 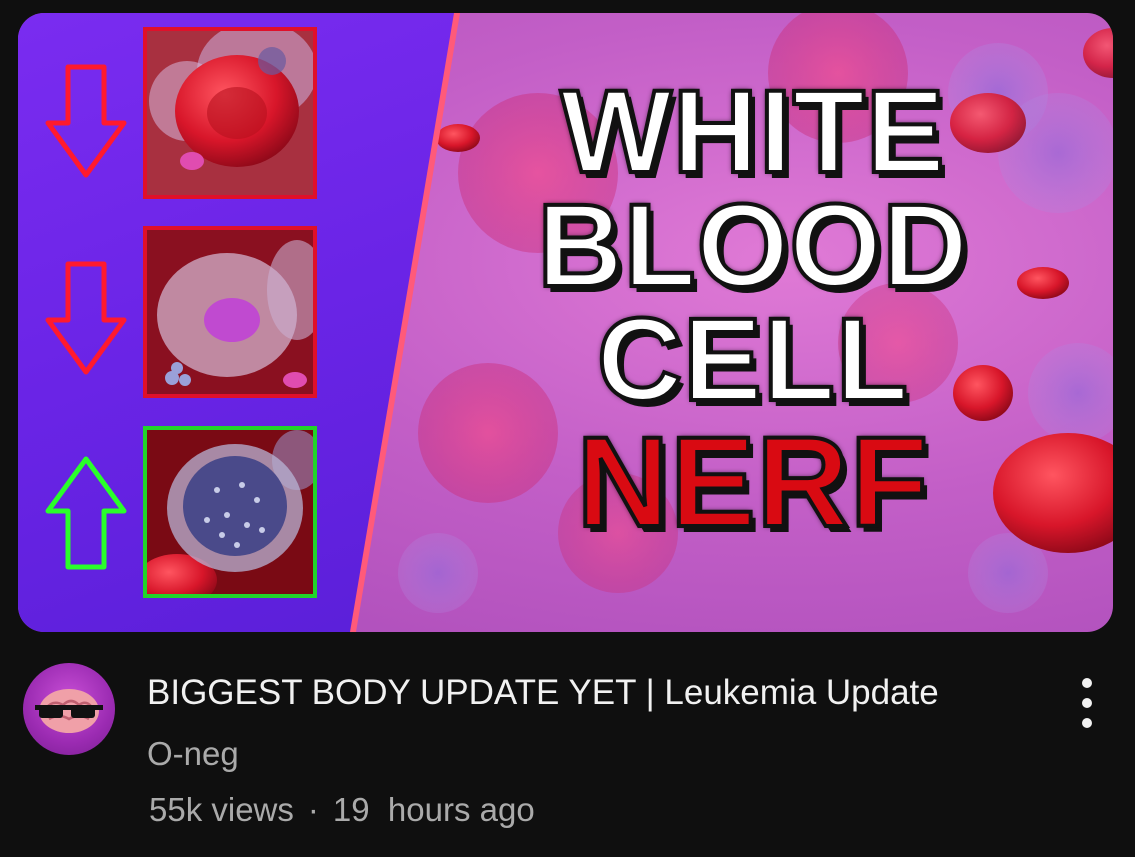 I want to click on video-stats: 55k views · 19 hours ago, so click(x=342, y=810).